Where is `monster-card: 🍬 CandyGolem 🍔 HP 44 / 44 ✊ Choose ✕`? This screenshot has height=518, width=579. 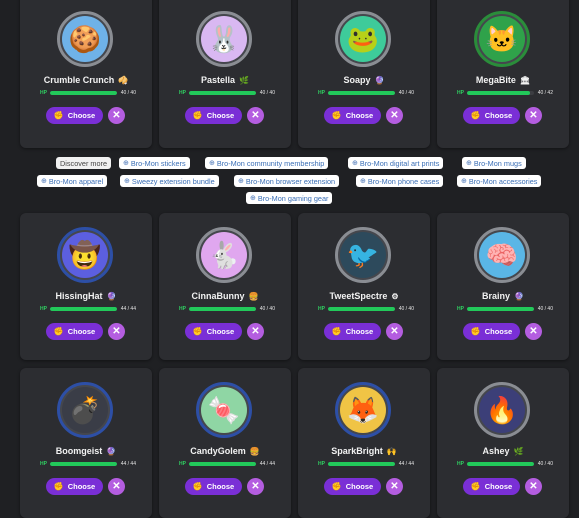 monster-card: 🍬 CandyGolem 🍔 HP 44 / 44 ✊ Choose ✕ is located at coordinates (225, 443).